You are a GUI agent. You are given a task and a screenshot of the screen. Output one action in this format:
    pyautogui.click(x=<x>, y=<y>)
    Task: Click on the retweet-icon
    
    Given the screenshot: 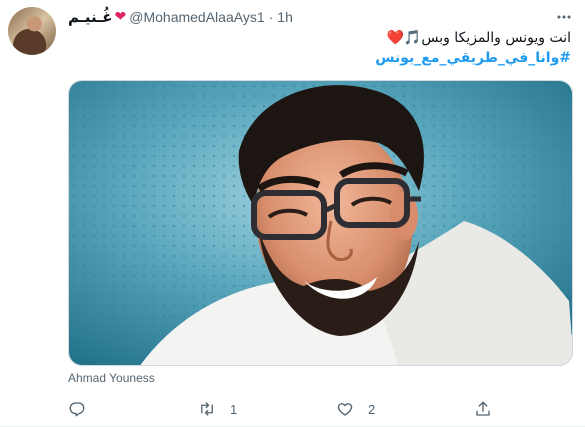 What is the action you would take?
    pyautogui.click(x=207, y=409)
    